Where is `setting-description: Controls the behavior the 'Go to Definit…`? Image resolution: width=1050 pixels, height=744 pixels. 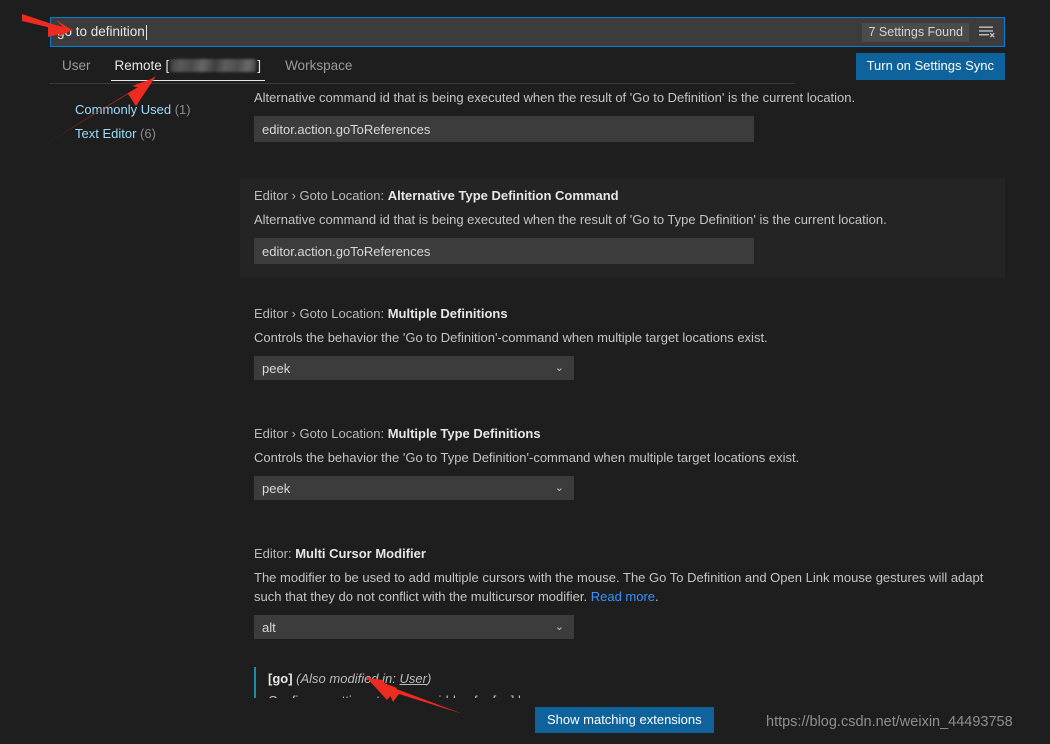 setting-description: Controls the behavior the 'Go to Definit… is located at coordinates (511, 337).